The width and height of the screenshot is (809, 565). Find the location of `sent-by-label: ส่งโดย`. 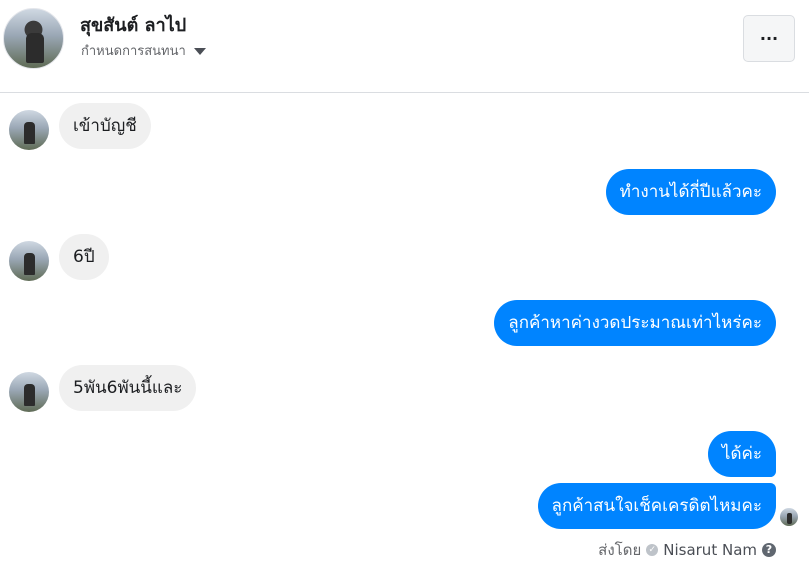

sent-by-label: ส่งโดย is located at coordinates (620, 550).